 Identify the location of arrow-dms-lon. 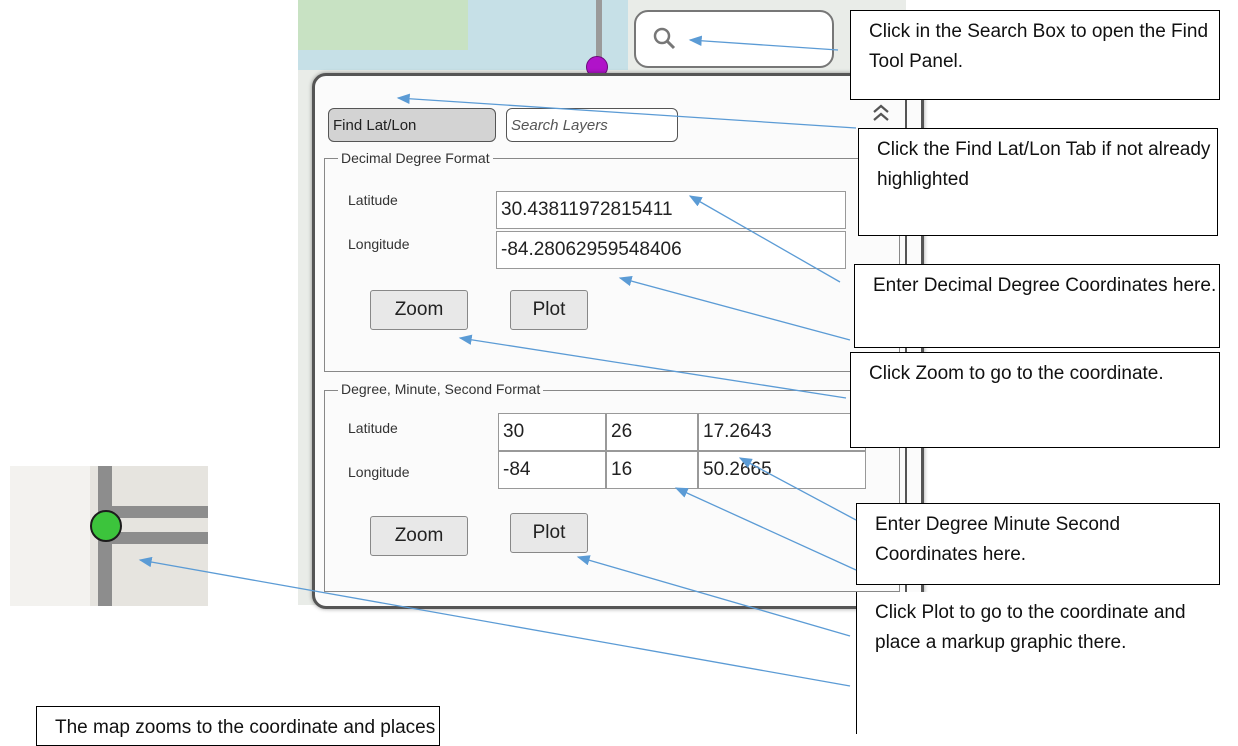
(765, 529).